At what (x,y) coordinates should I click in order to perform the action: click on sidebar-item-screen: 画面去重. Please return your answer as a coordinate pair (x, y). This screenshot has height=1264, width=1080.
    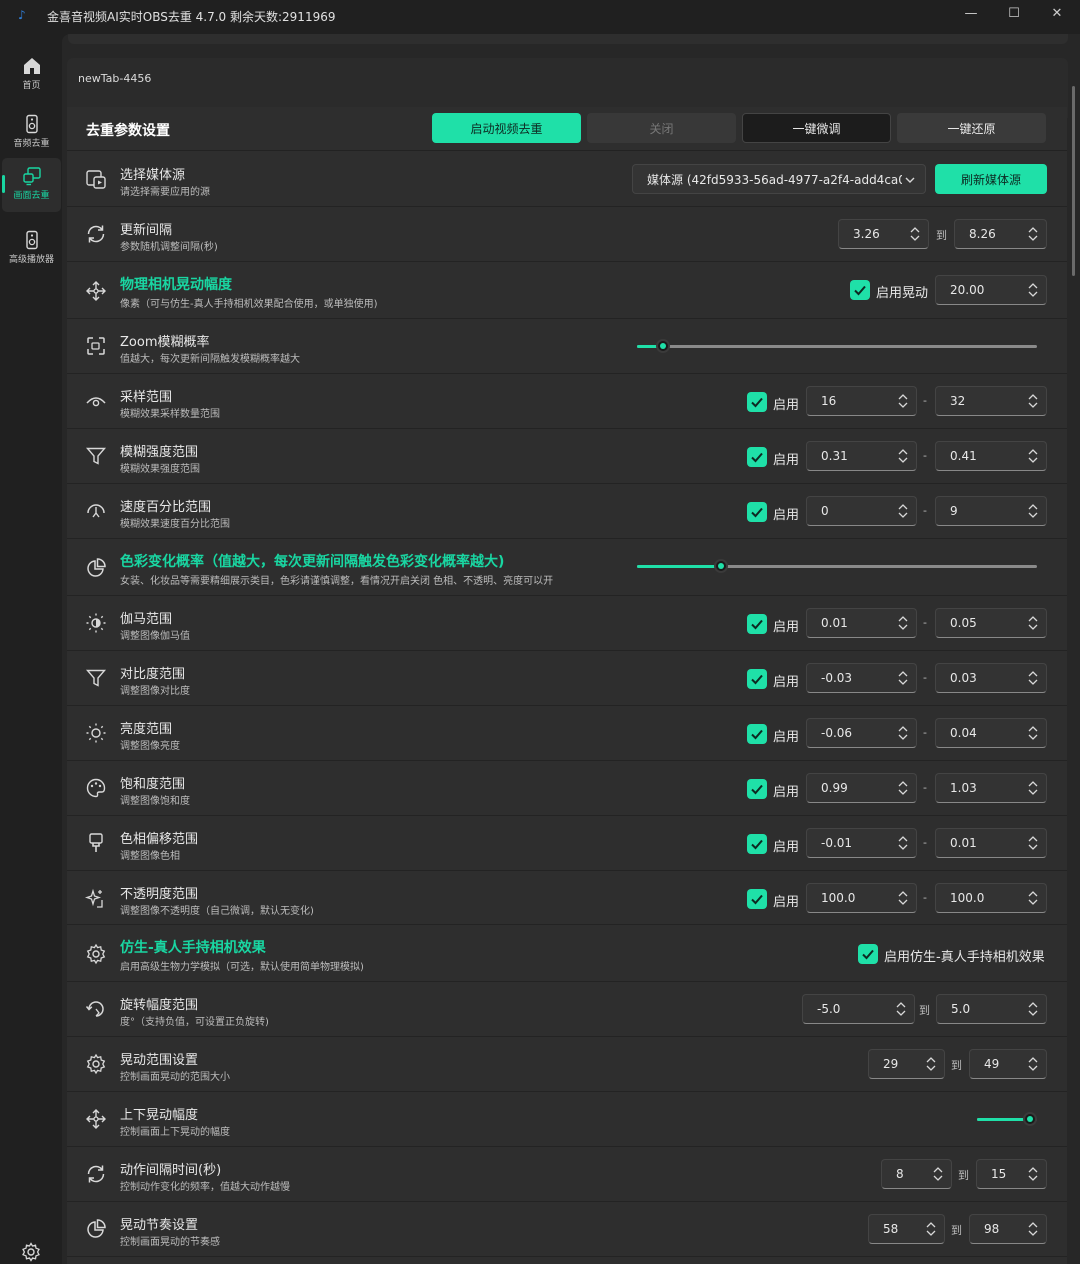
    Looking at the image, I should click on (31, 185).